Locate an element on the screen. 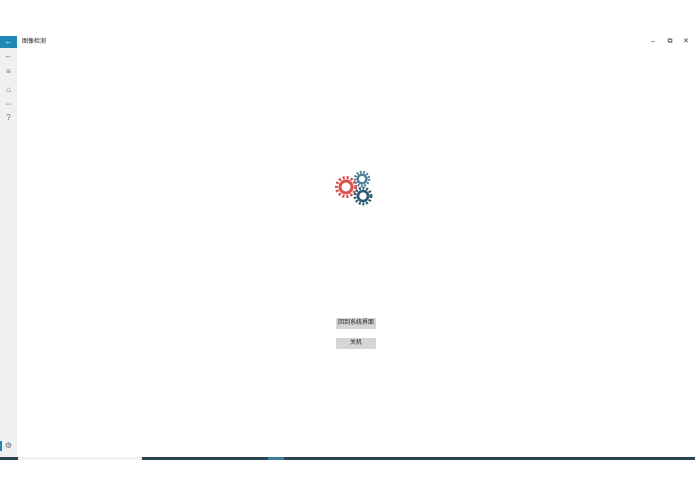 This screenshot has height=494, width=695. minimize-button: – is located at coordinates (653, 42).